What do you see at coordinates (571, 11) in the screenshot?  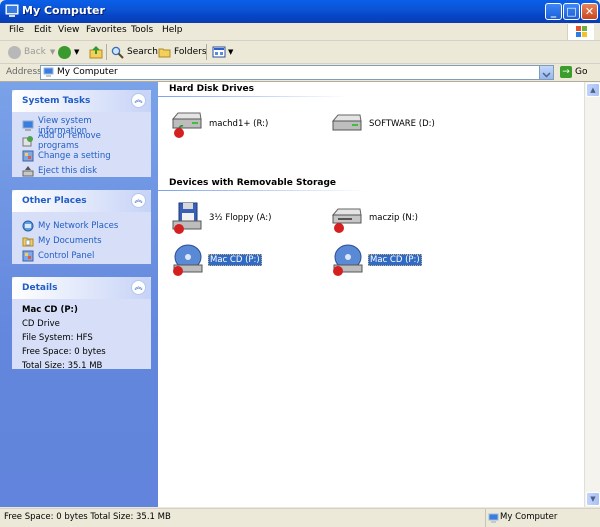 I see `maximize-button: □` at bounding box center [571, 11].